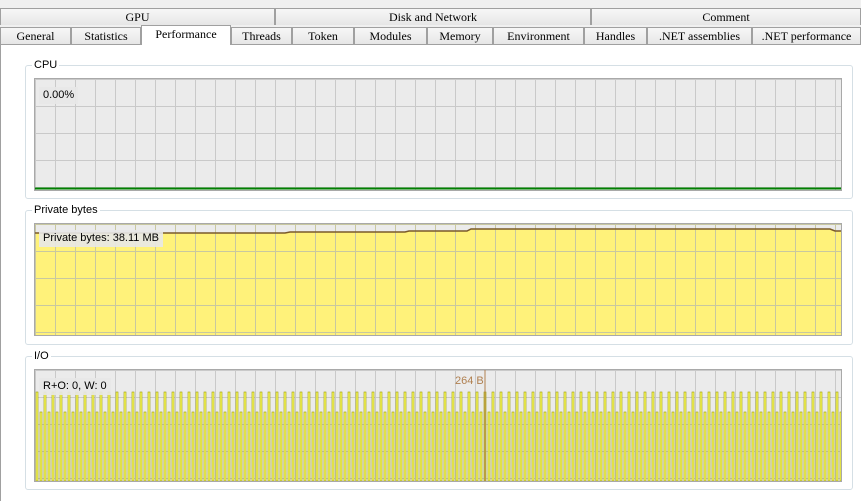 This screenshot has width=861, height=501. Describe the element at coordinates (726, 16) in the screenshot. I see `tab-comment: Comment` at that location.